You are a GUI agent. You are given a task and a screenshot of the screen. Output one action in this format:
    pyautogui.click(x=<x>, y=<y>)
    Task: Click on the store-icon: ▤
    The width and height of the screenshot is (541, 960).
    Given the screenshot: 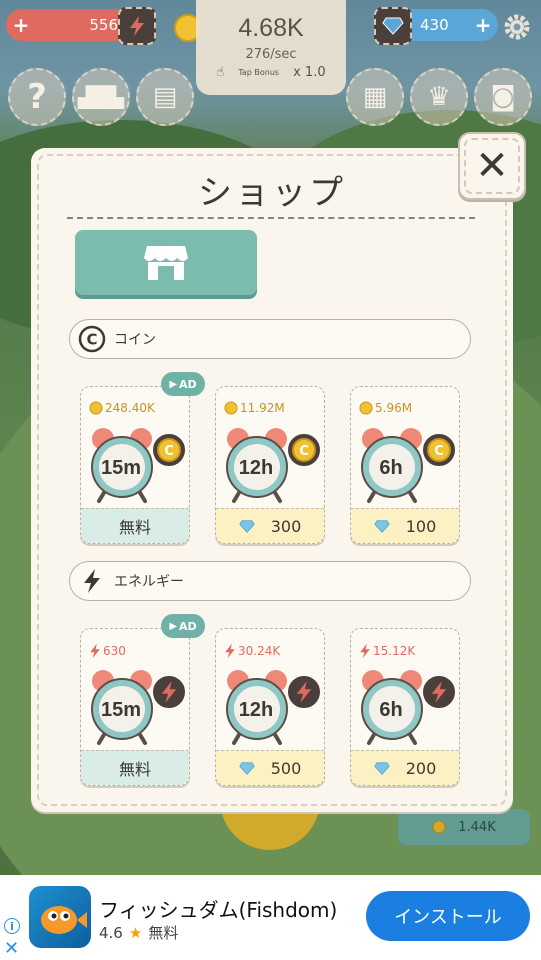 What is the action you would take?
    pyautogui.click(x=165, y=97)
    